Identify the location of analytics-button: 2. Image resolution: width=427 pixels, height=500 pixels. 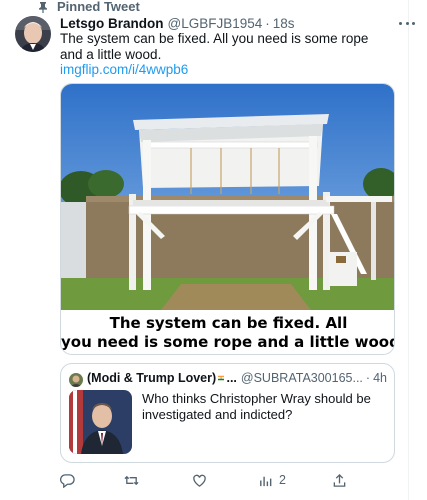
(272, 480).